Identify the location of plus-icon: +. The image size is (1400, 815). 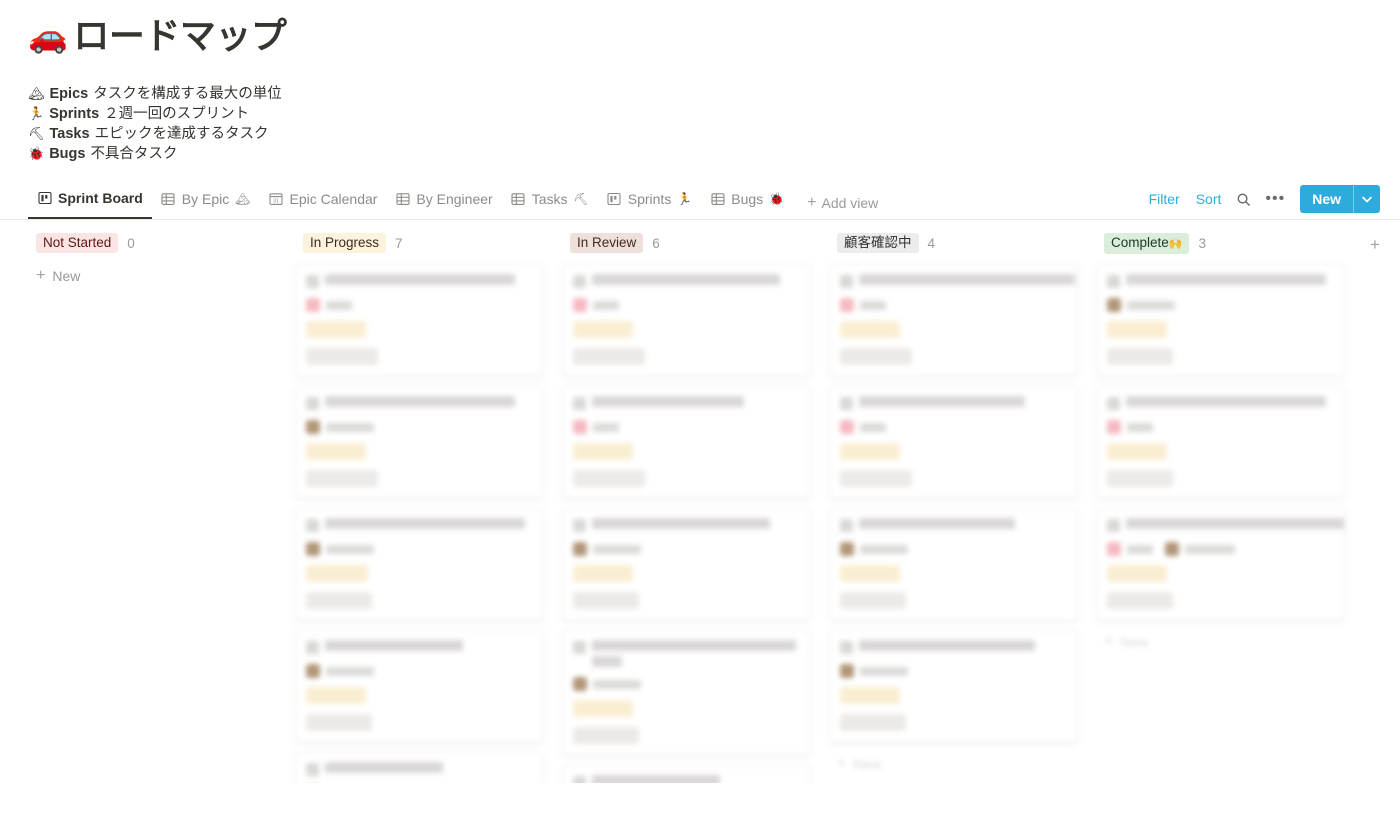
(41, 275).